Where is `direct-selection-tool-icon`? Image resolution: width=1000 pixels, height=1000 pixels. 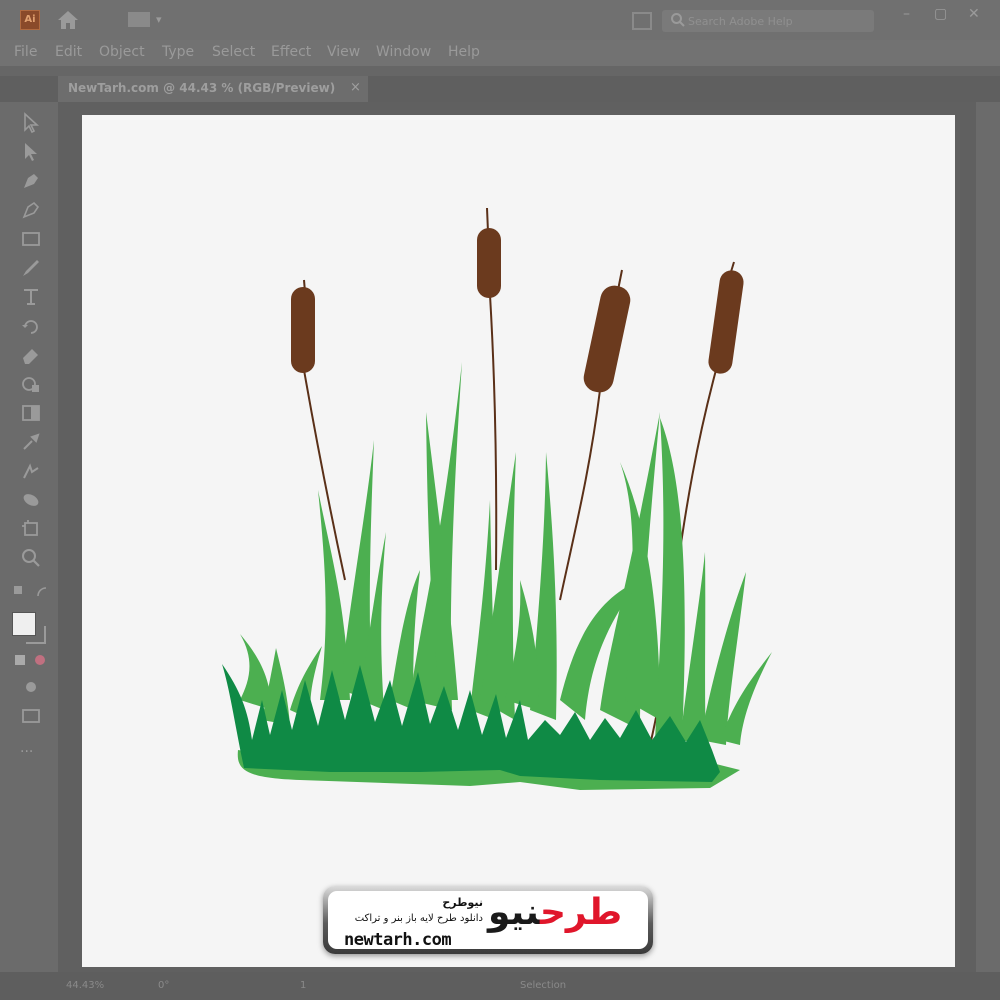 direct-selection-tool-icon is located at coordinates (31, 152).